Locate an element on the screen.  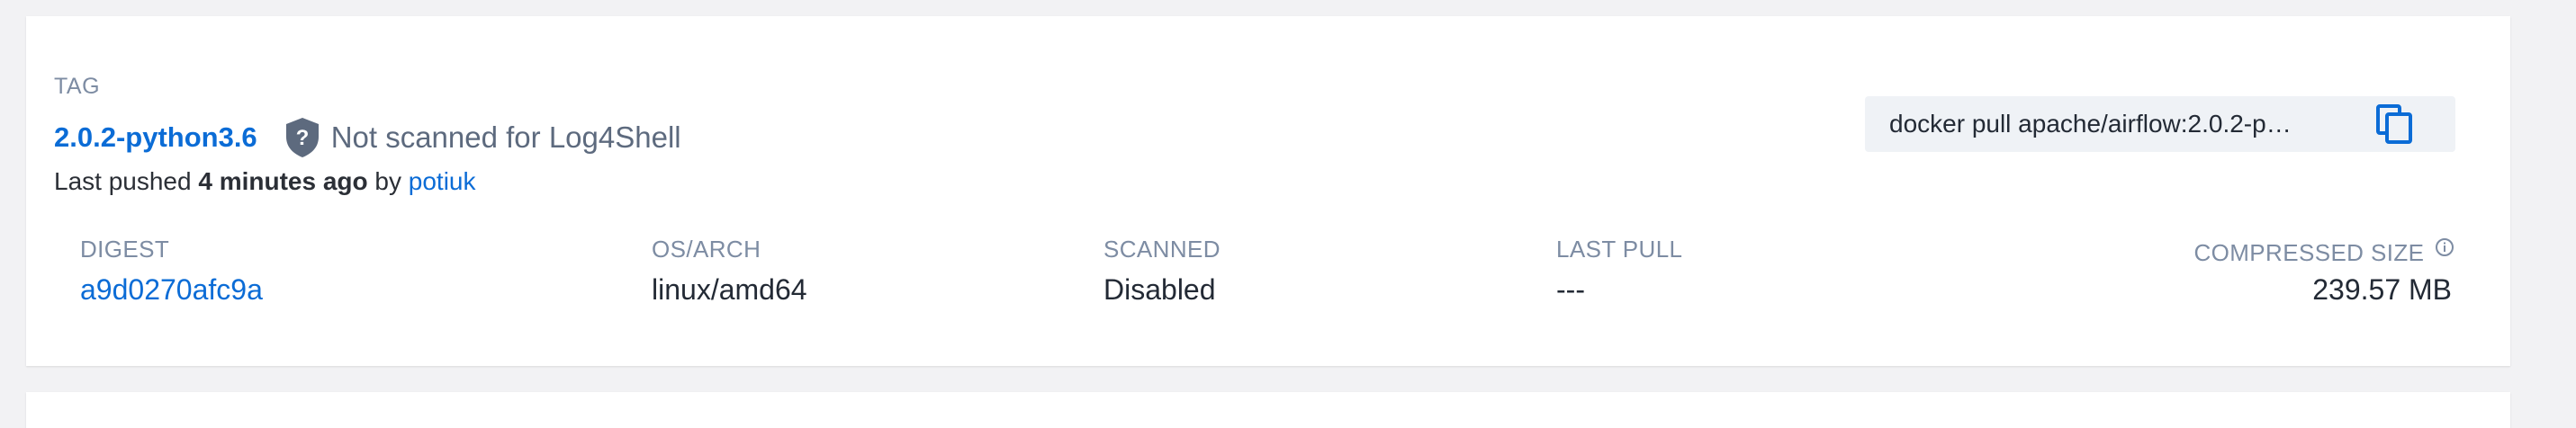
tag-name-link: 2.0.2-python3.6 is located at coordinates (155, 137).